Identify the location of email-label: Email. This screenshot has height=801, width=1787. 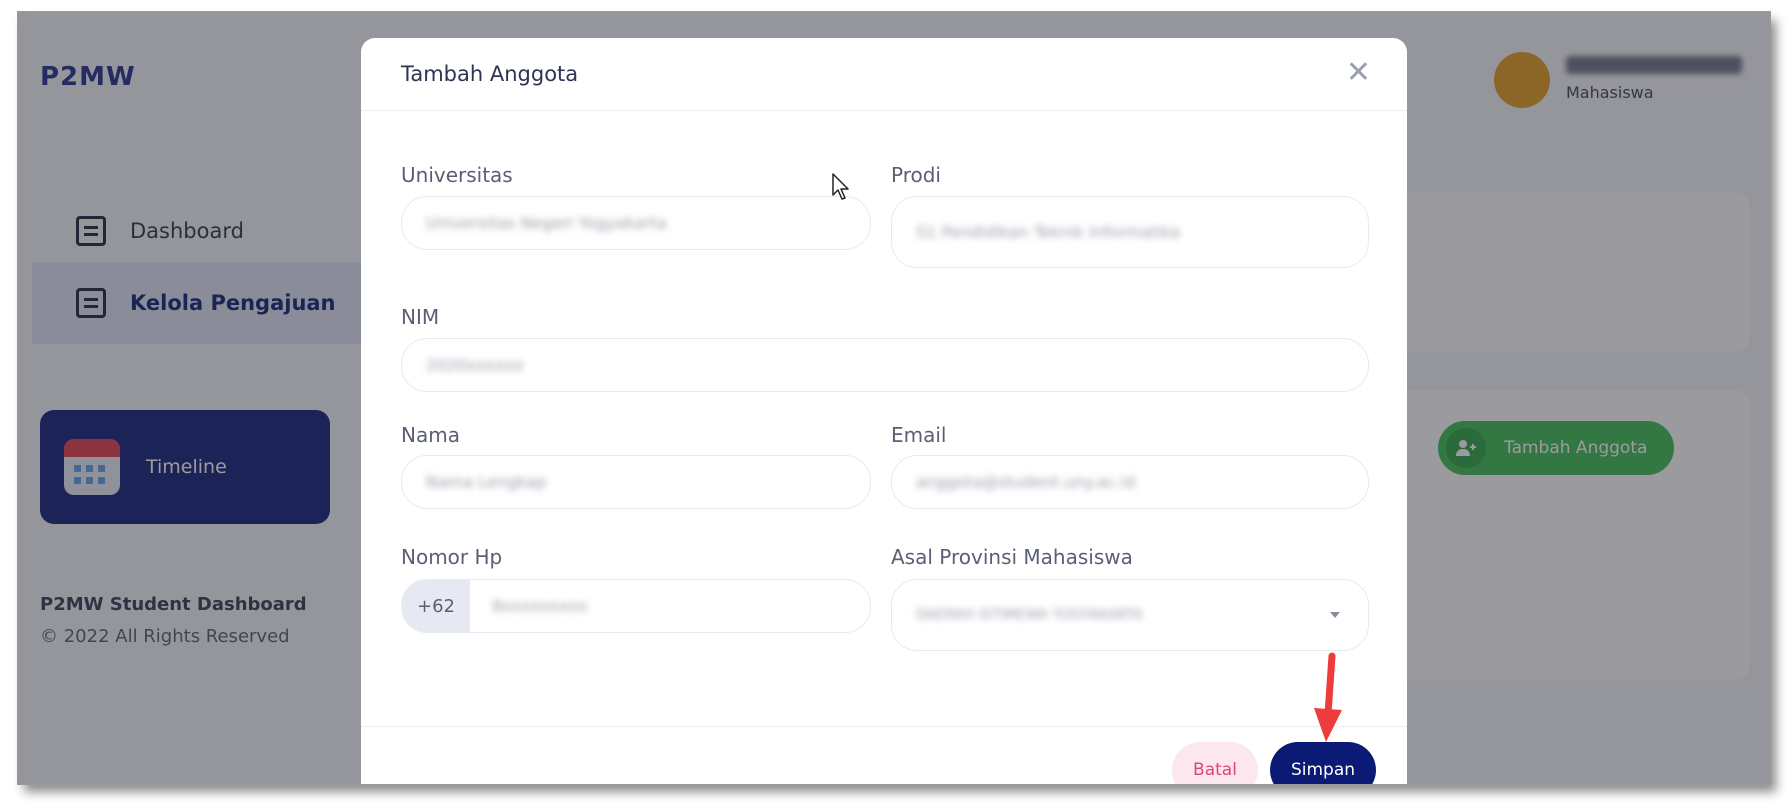
(919, 435).